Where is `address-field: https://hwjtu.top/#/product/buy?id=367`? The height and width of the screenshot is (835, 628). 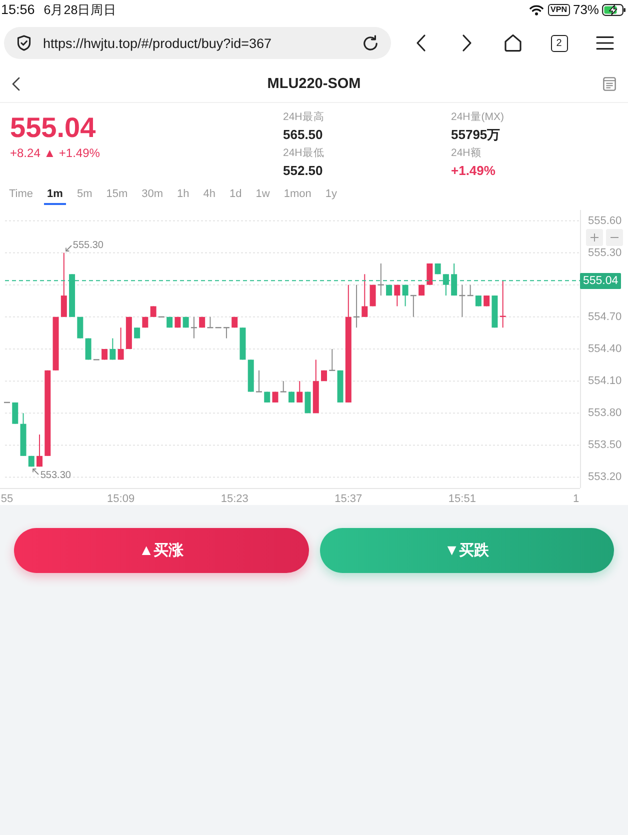
address-field: https://hwjtu.top/#/product/buy?id=367 is located at coordinates (197, 43).